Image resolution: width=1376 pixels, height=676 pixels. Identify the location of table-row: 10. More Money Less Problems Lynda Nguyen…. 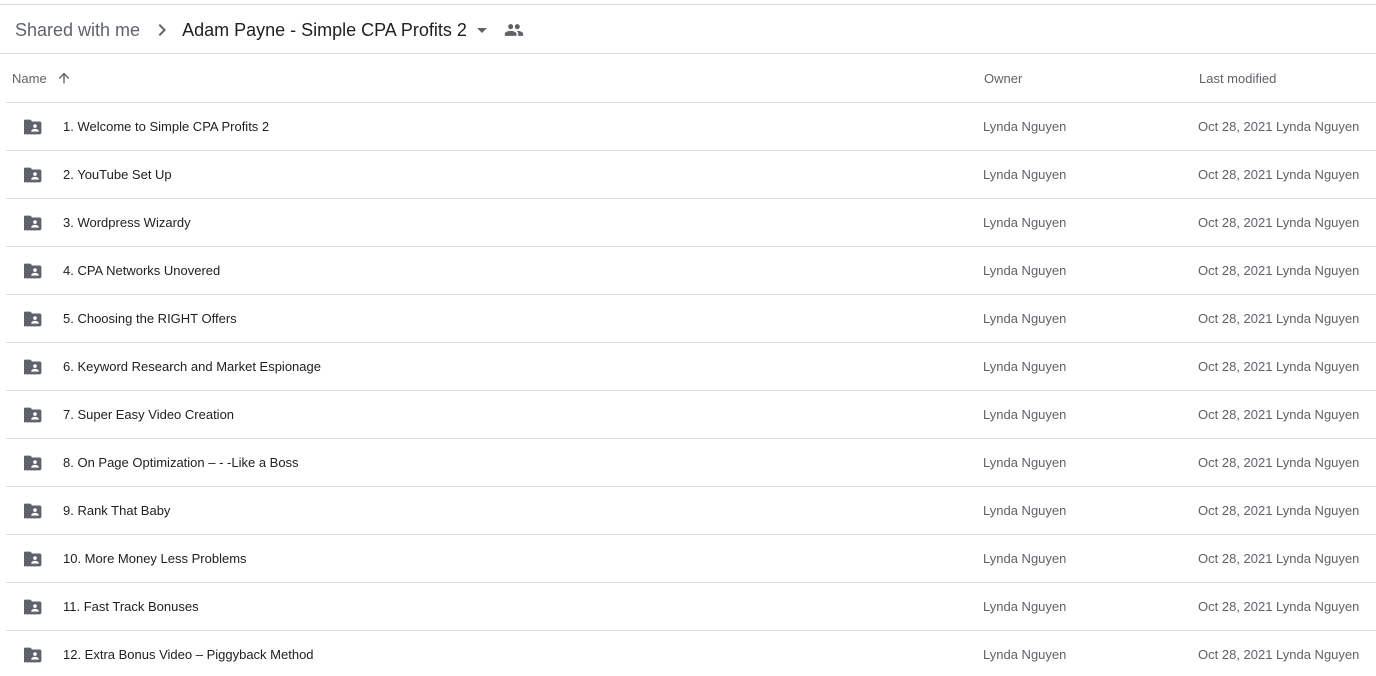
(691, 559).